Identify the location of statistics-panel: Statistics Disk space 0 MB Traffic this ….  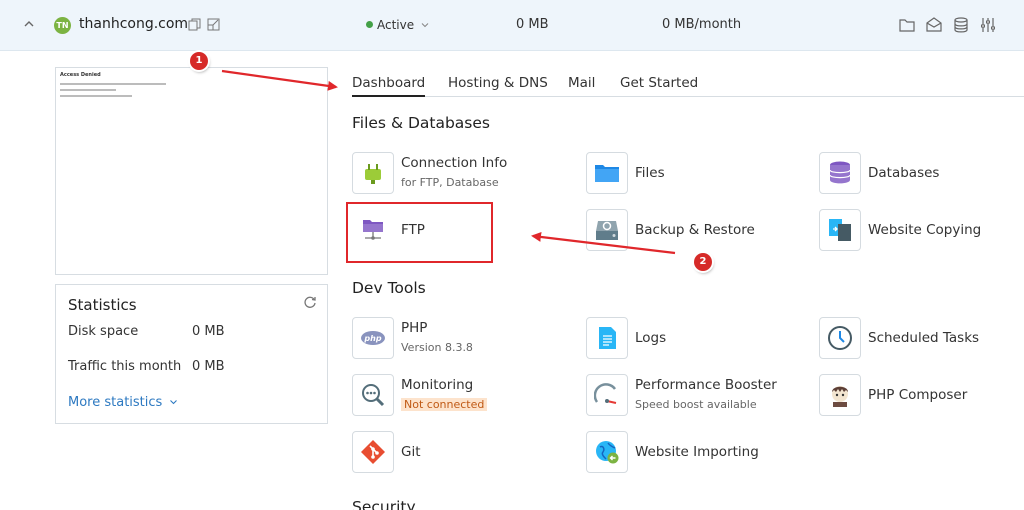
(191, 354).